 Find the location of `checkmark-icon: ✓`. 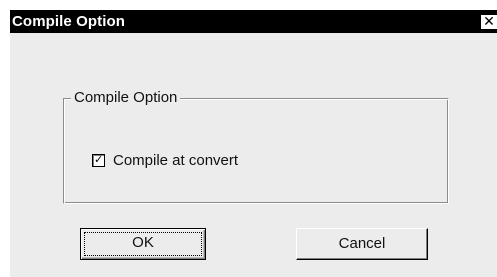

checkmark-icon: ✓ is located at coordinates (99, 159).